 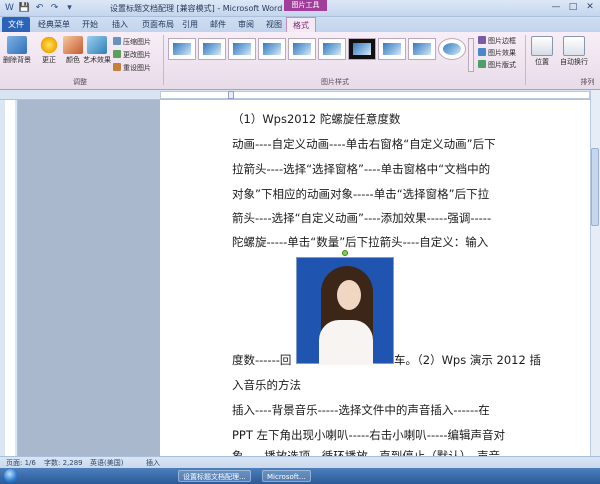 What do you see at coordinates (474, 360) in the screenshot?
I see `doc-line: 车。（2）Wps 演示 2012 插` at bounding box center [474, 360].